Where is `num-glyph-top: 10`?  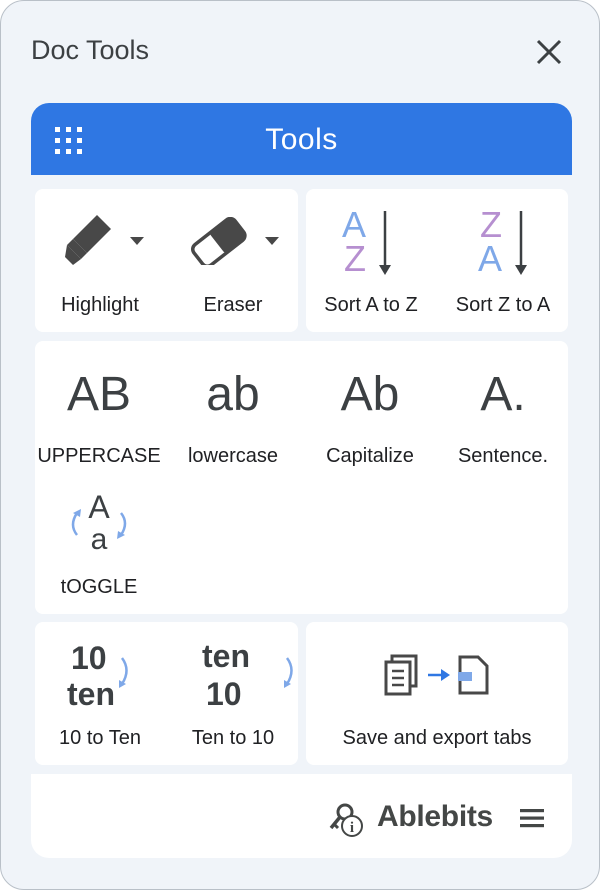
num-glyph-top: 10 is located at coordinates (89, 658).